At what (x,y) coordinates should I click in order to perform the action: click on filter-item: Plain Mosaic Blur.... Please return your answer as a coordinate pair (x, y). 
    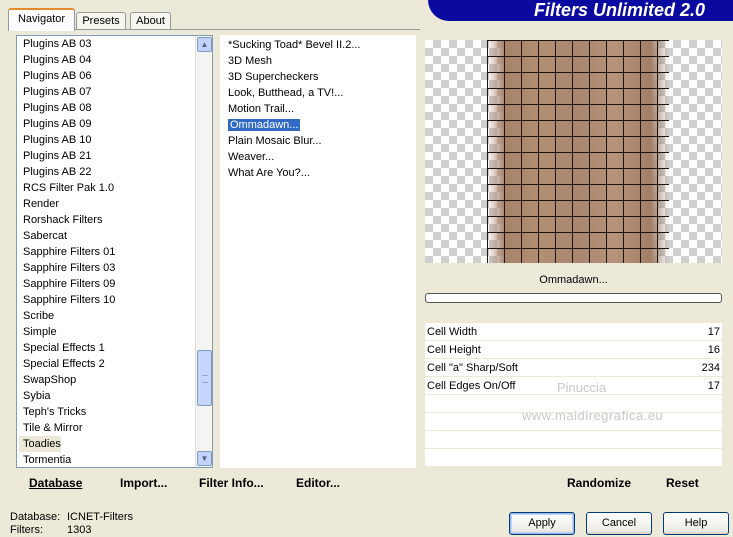
    Looking at the image, I should click on (318, 141).